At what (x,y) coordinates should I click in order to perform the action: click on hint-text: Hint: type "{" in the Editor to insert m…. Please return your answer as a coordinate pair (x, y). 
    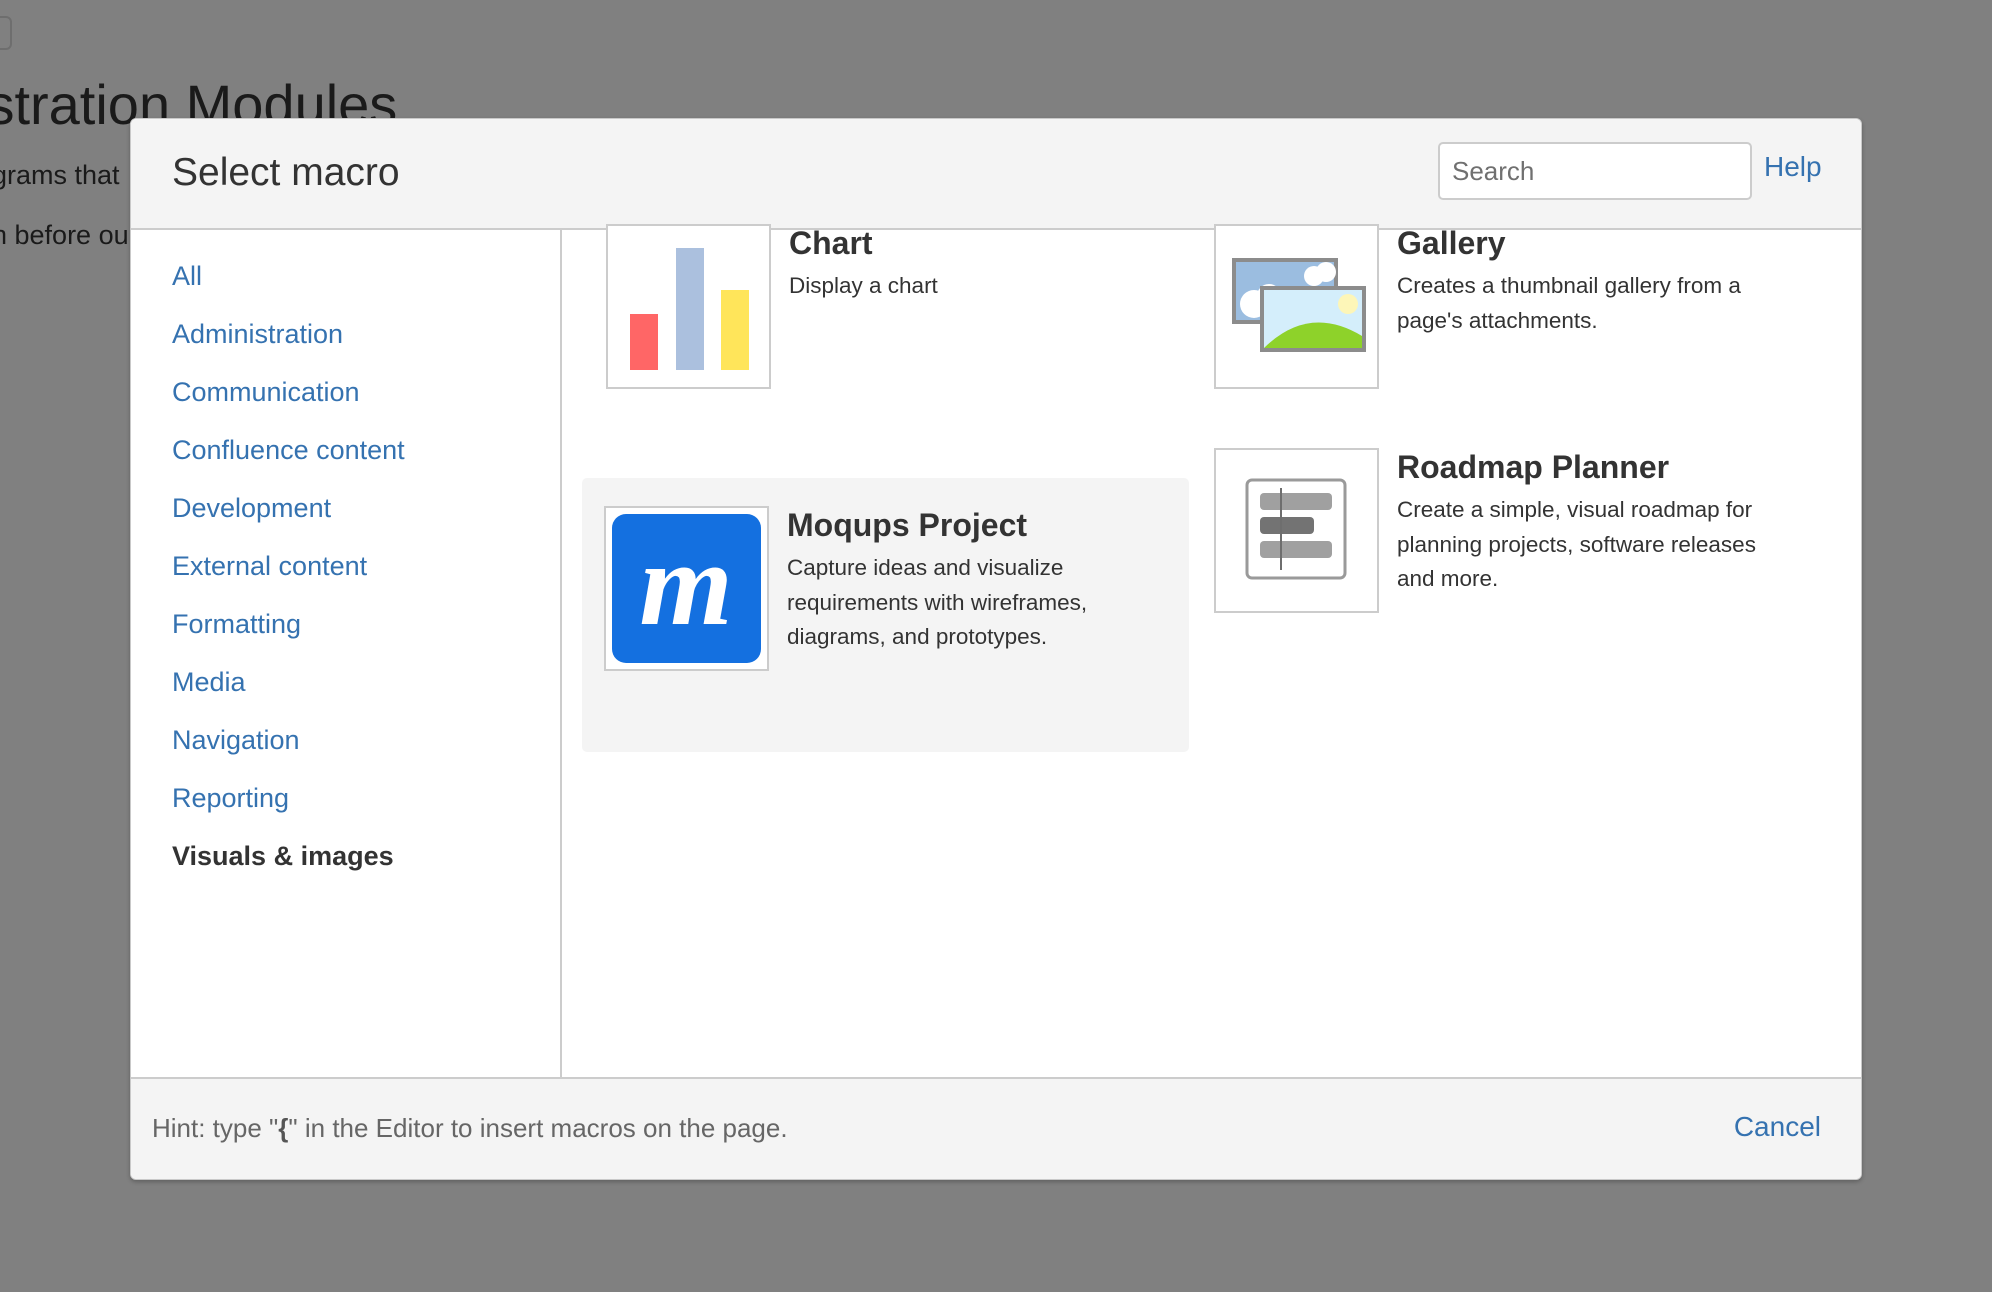
    Looking at the image, I should click on (470, 1128).